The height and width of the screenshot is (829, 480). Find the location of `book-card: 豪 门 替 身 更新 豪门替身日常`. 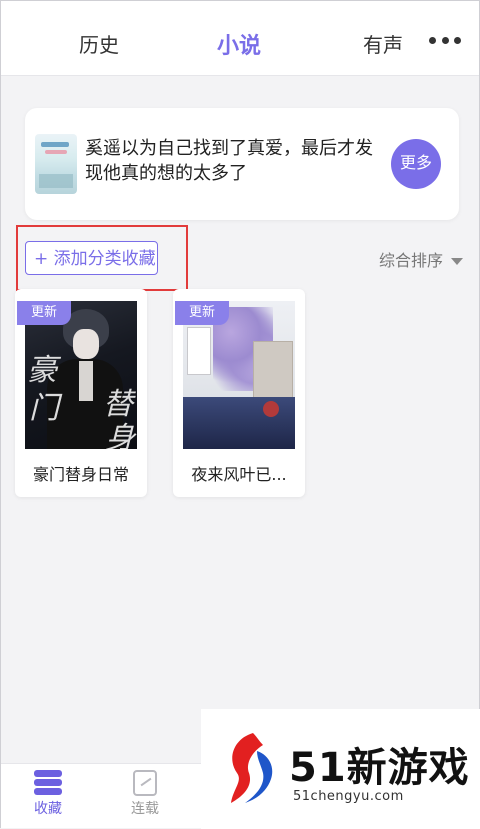

book-card: 豪 门 替 身 更新 豪门替身日常 is located at coordinates (81, 393).